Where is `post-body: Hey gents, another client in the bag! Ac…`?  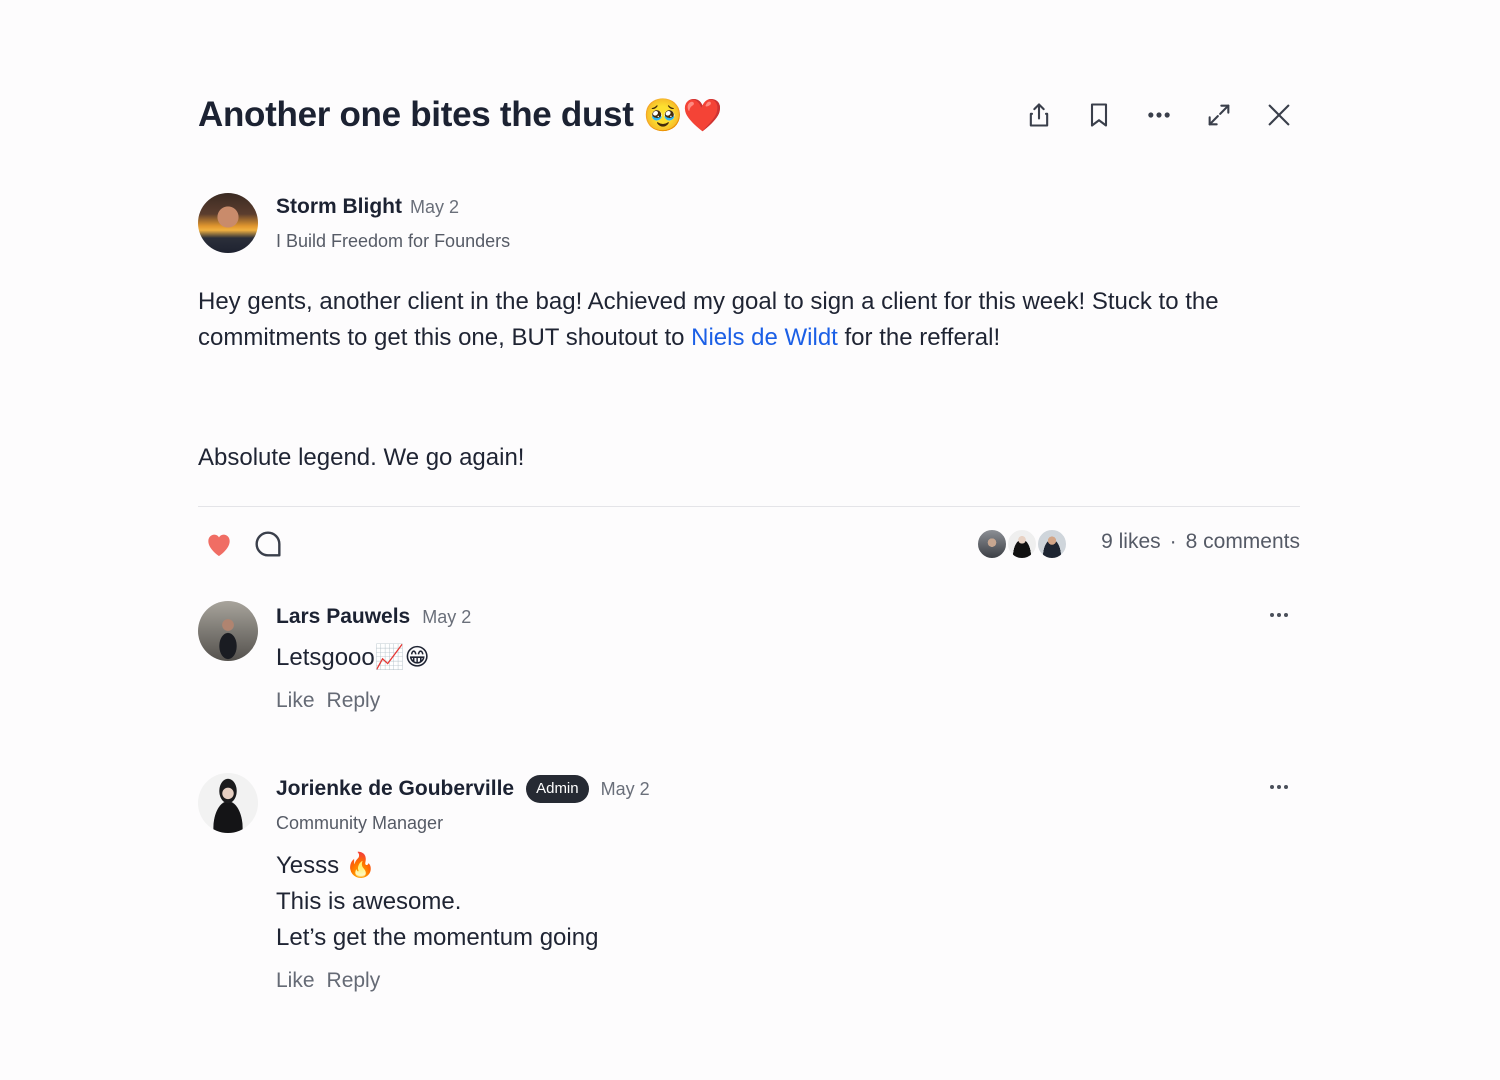
post-body: Hey gents, another client in the bag! Ac… is located at coordinates (708, 319).